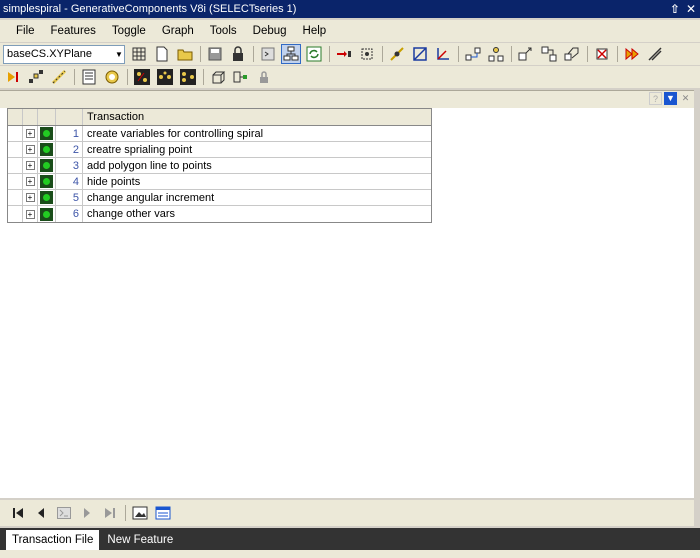 The width and height of the screenshot is (700, 558). I want to click on menu-help: Help, so click(315, 31).